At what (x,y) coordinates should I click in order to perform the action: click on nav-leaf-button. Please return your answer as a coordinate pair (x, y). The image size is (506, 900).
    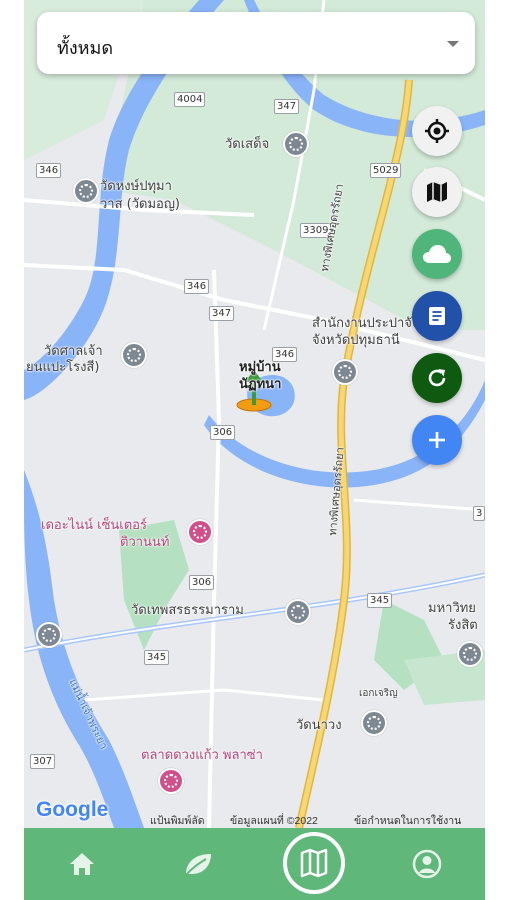
    Looking at the image, I should click on (198, 864).